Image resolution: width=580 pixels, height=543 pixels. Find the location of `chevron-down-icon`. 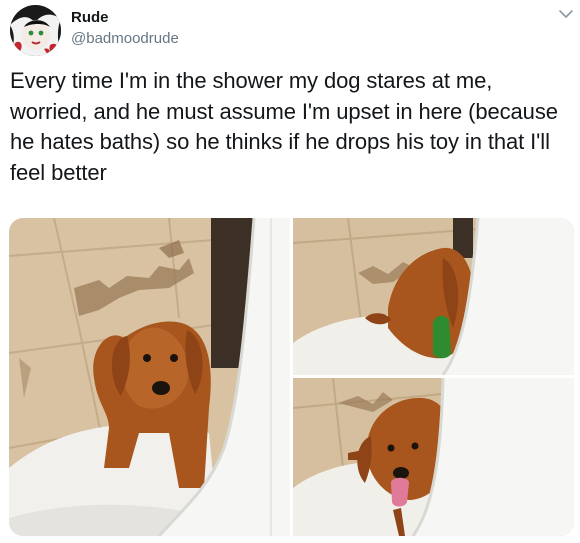

chevron-down-icon is located at coordinates (566, 14).